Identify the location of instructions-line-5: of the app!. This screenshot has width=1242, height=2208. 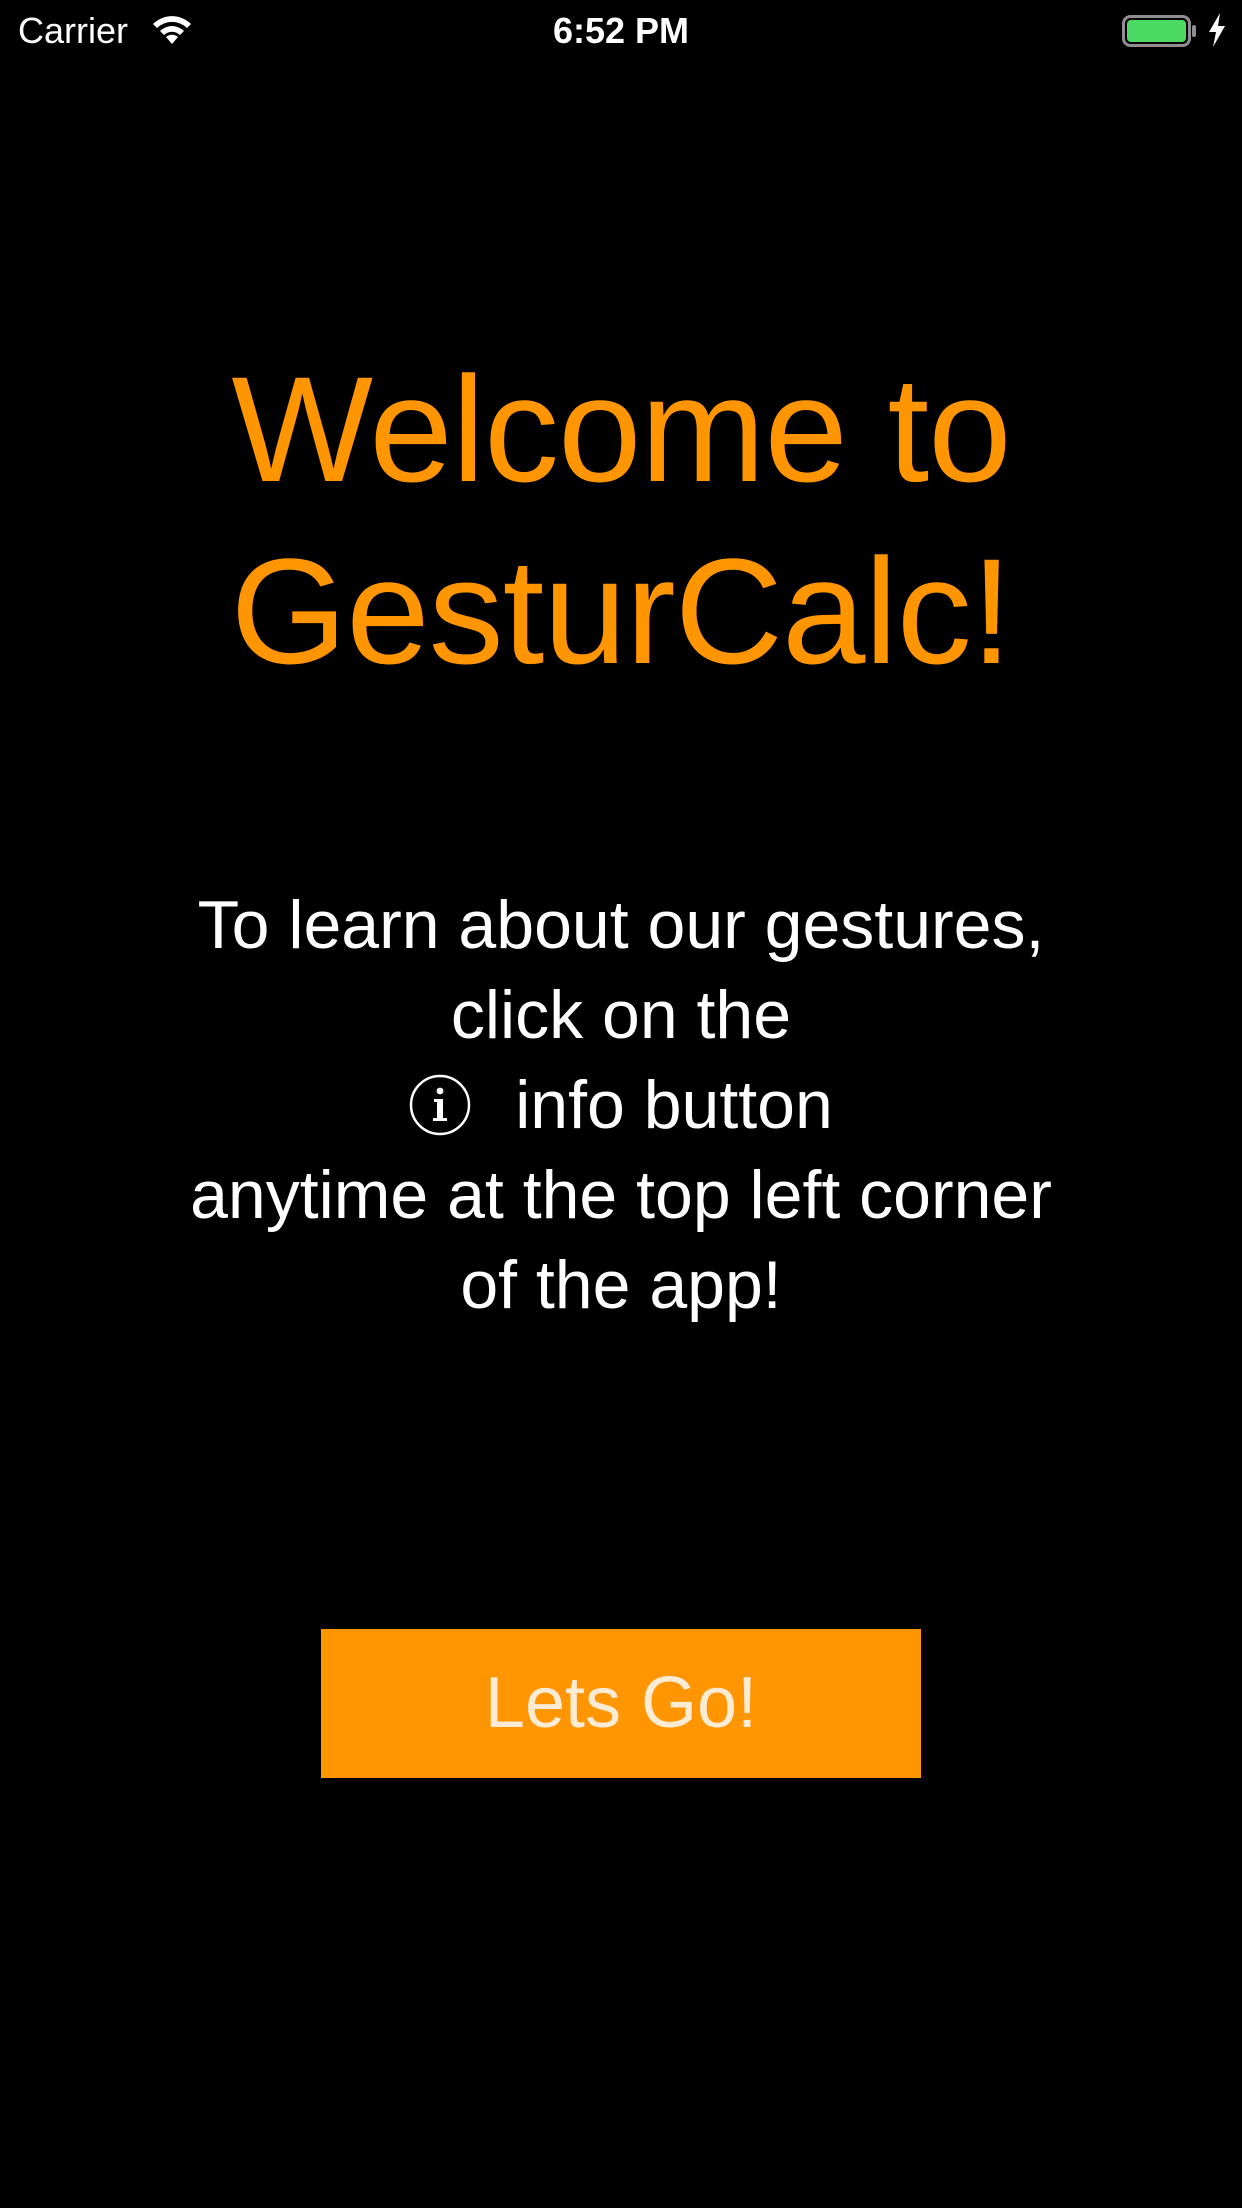
(621, 1285).